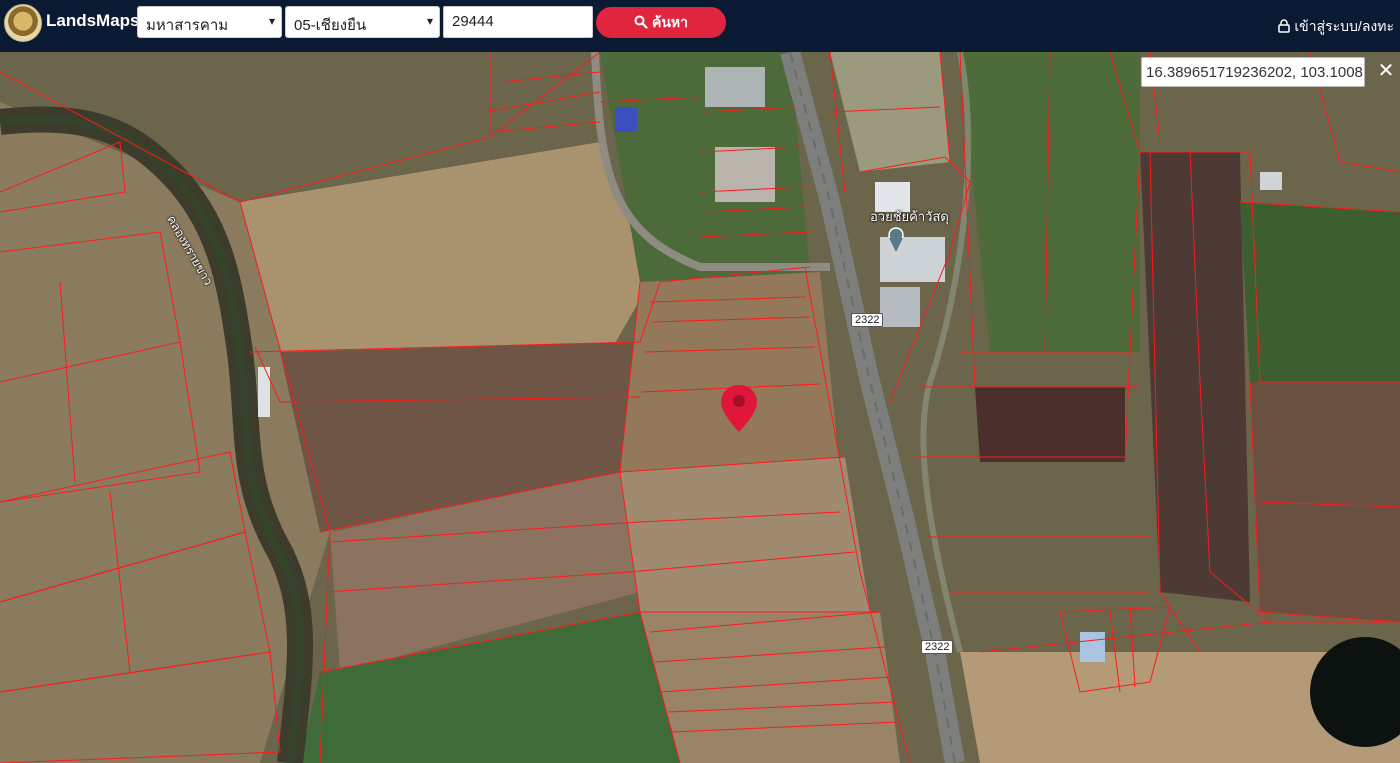 The height and width of the screenshot is (763, 1400). I want to click on search-icon, so click(641, 22).